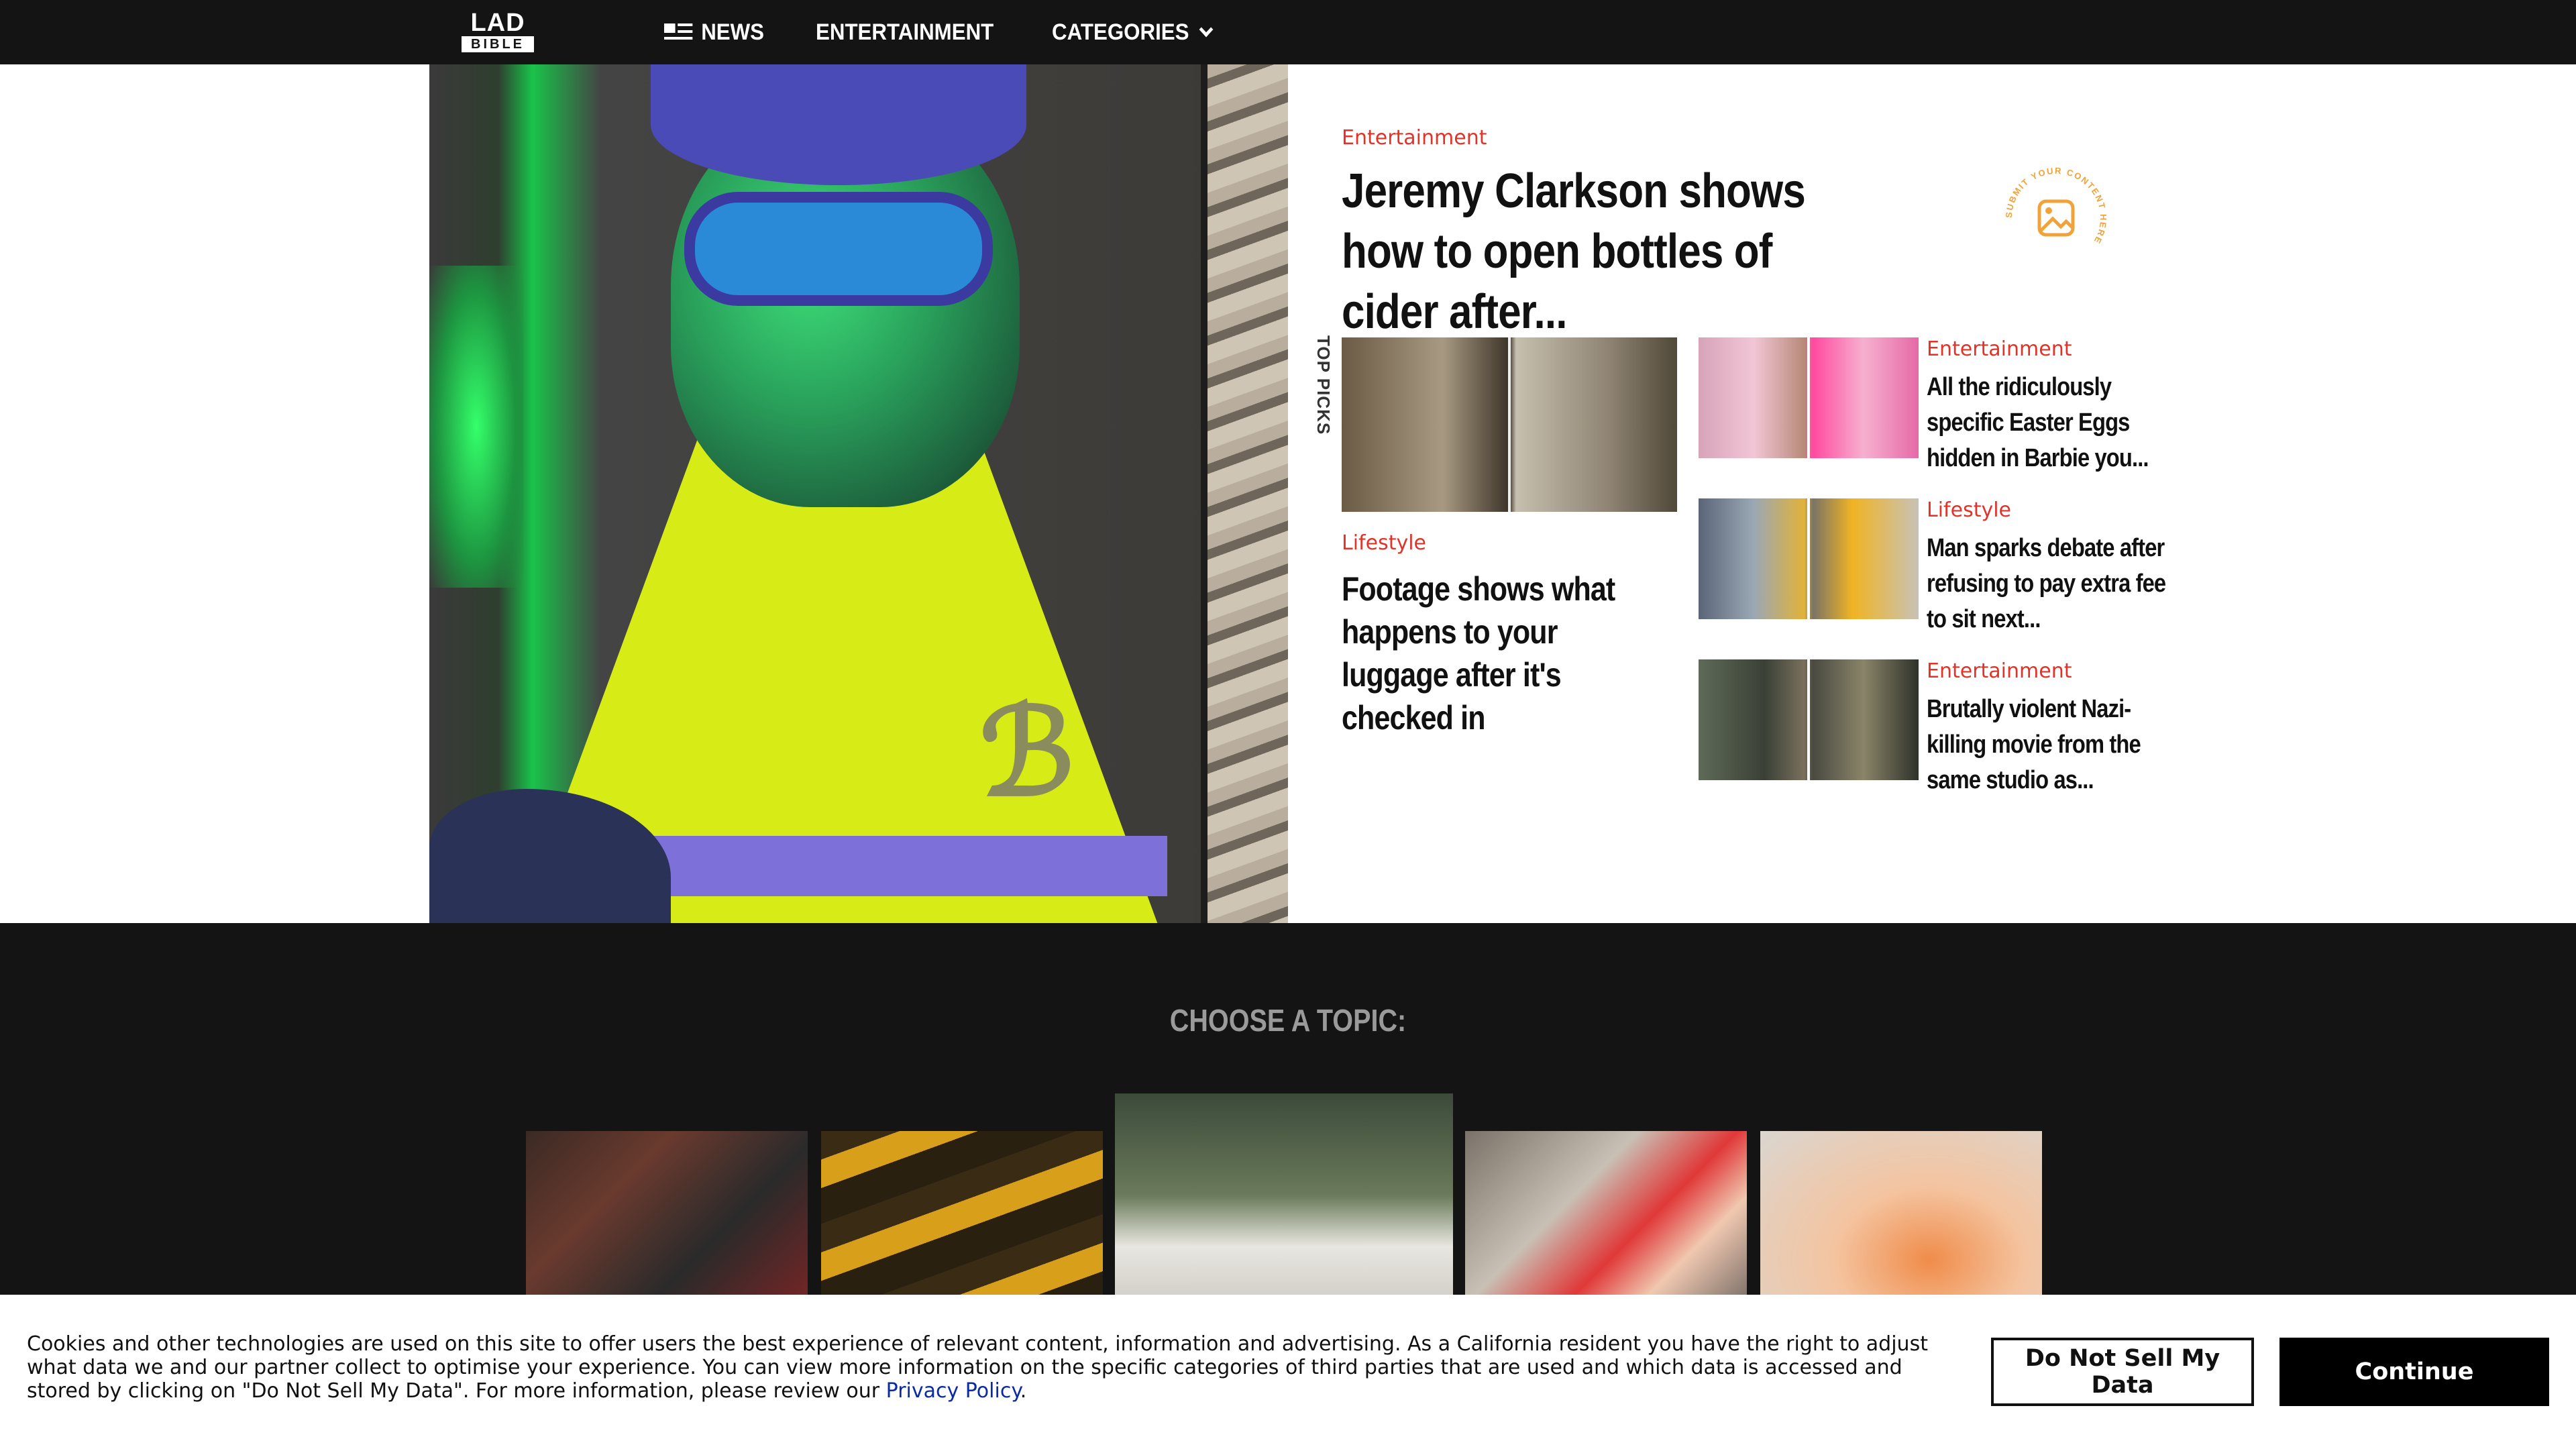  I want to click on chevron-down-icon, so click(1206, 29).